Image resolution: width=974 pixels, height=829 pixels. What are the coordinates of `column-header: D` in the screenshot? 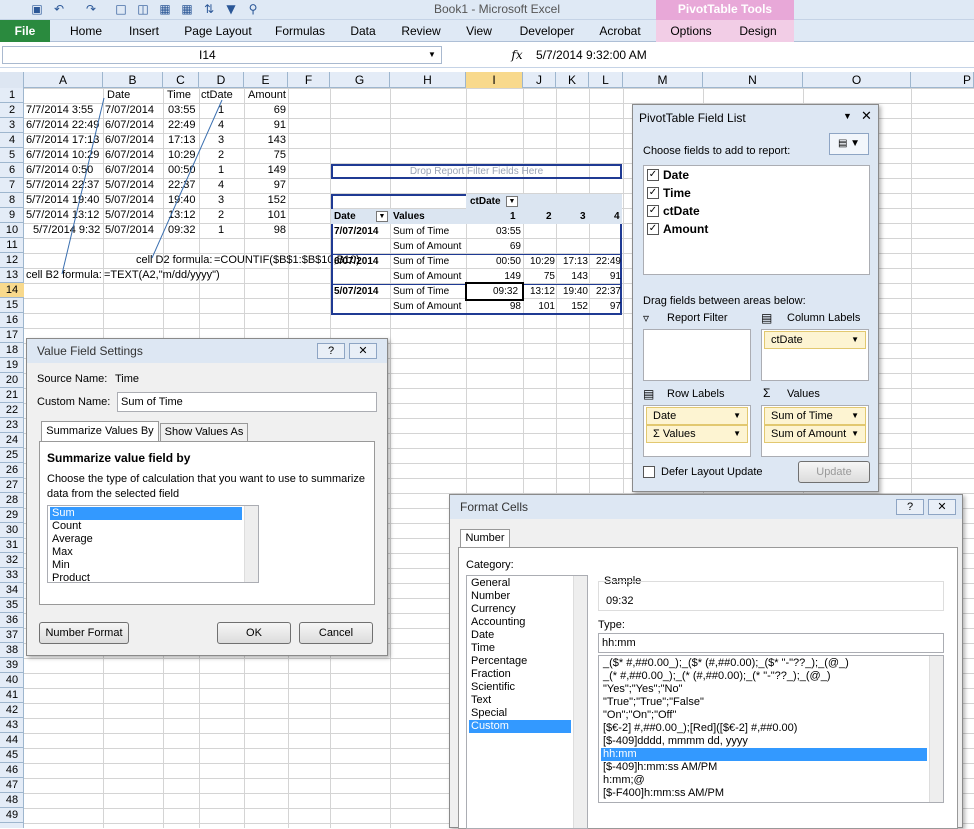 It's located at (221, 80).